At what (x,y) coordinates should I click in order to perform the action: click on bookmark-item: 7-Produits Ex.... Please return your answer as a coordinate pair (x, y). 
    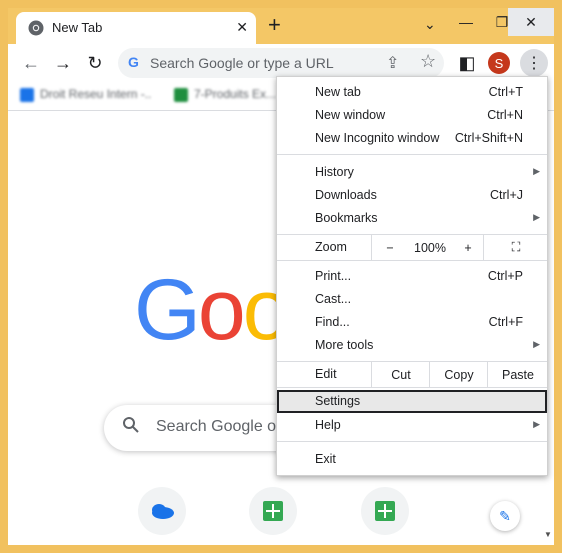
    Looking at the image, I should click on (225, 94).